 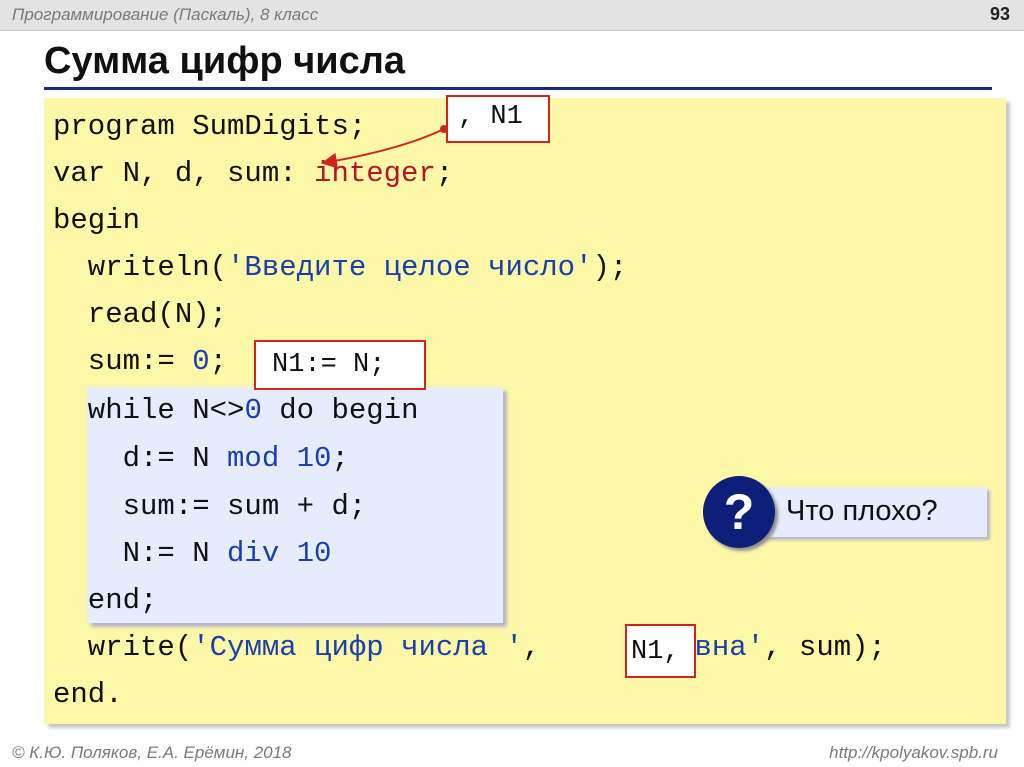 I want to click on page-number: 93, so click(x=999, y=14).